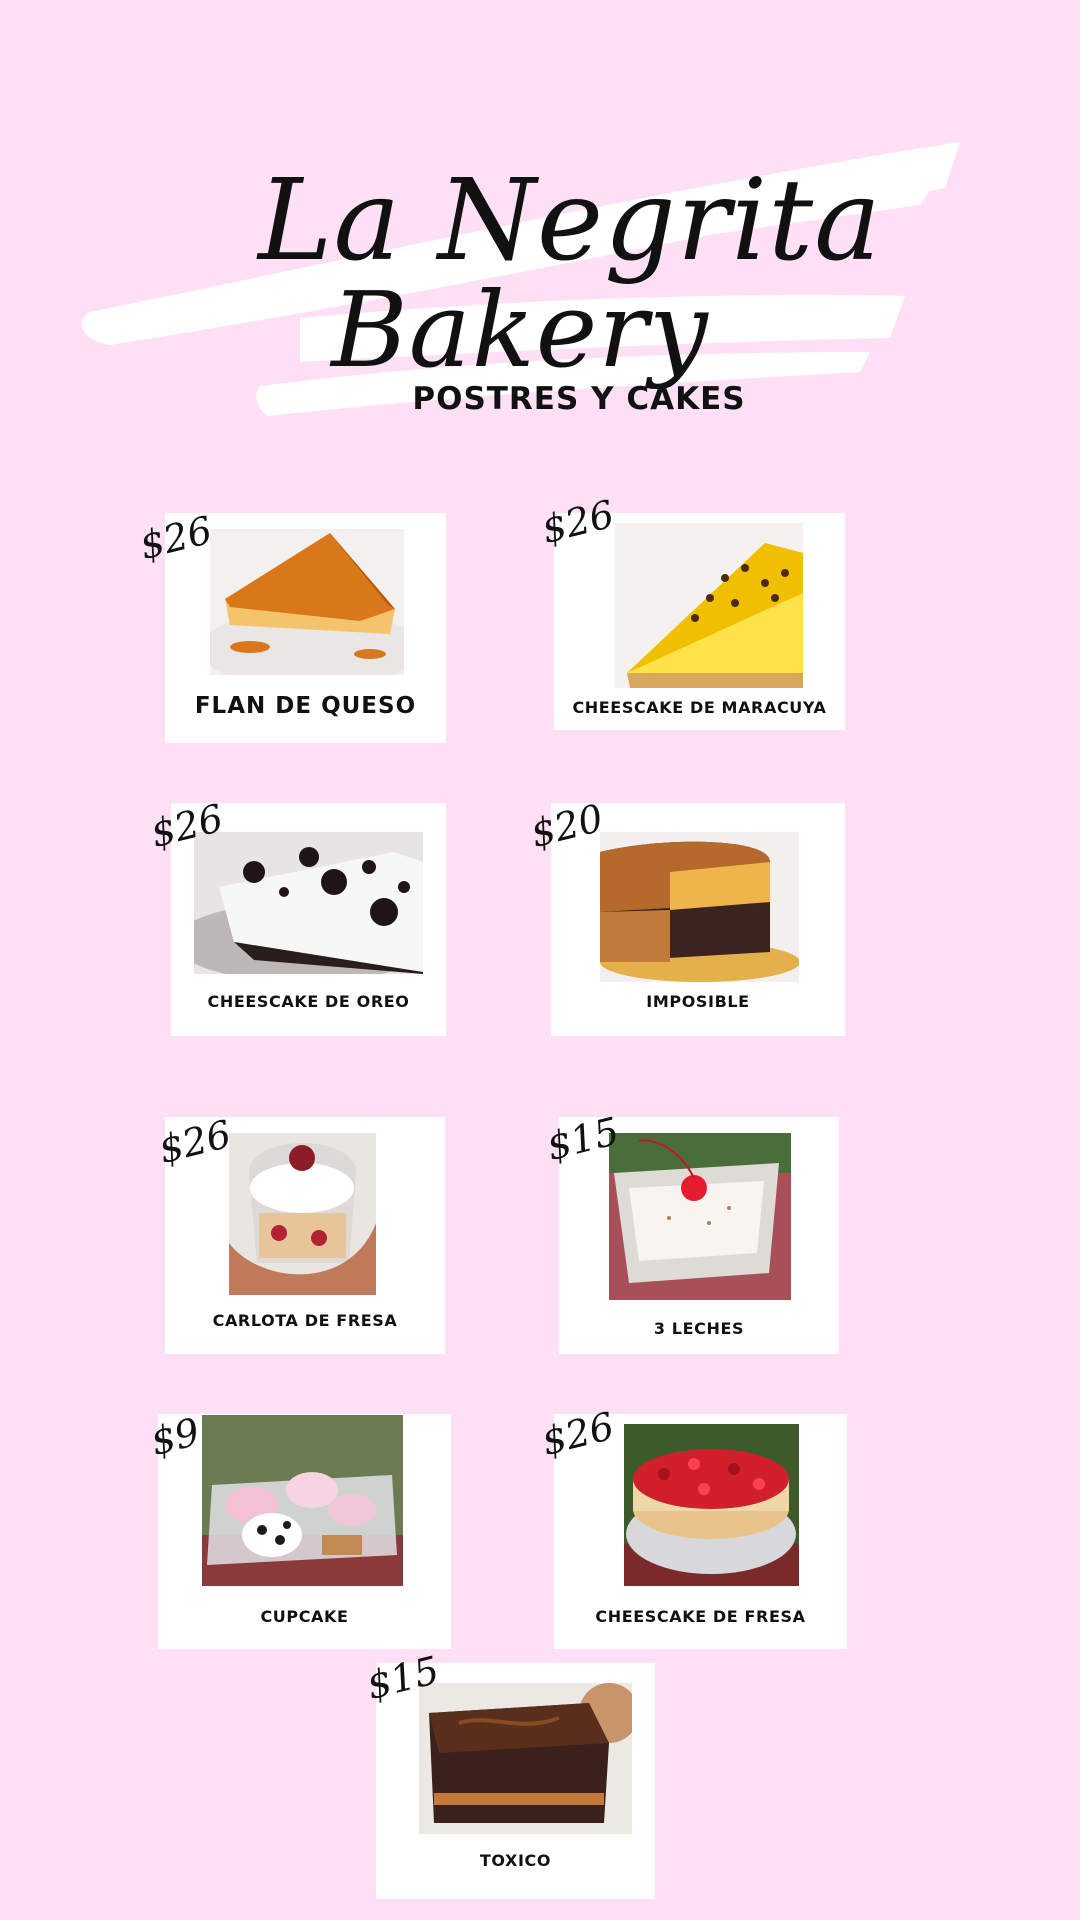 Image resolution: width=1080 pixels, height=1920 pixels. I want to click on product-card-cheescake-de-maracuya: CHEESCAKE DE MARACUYA, so click(699, 621).